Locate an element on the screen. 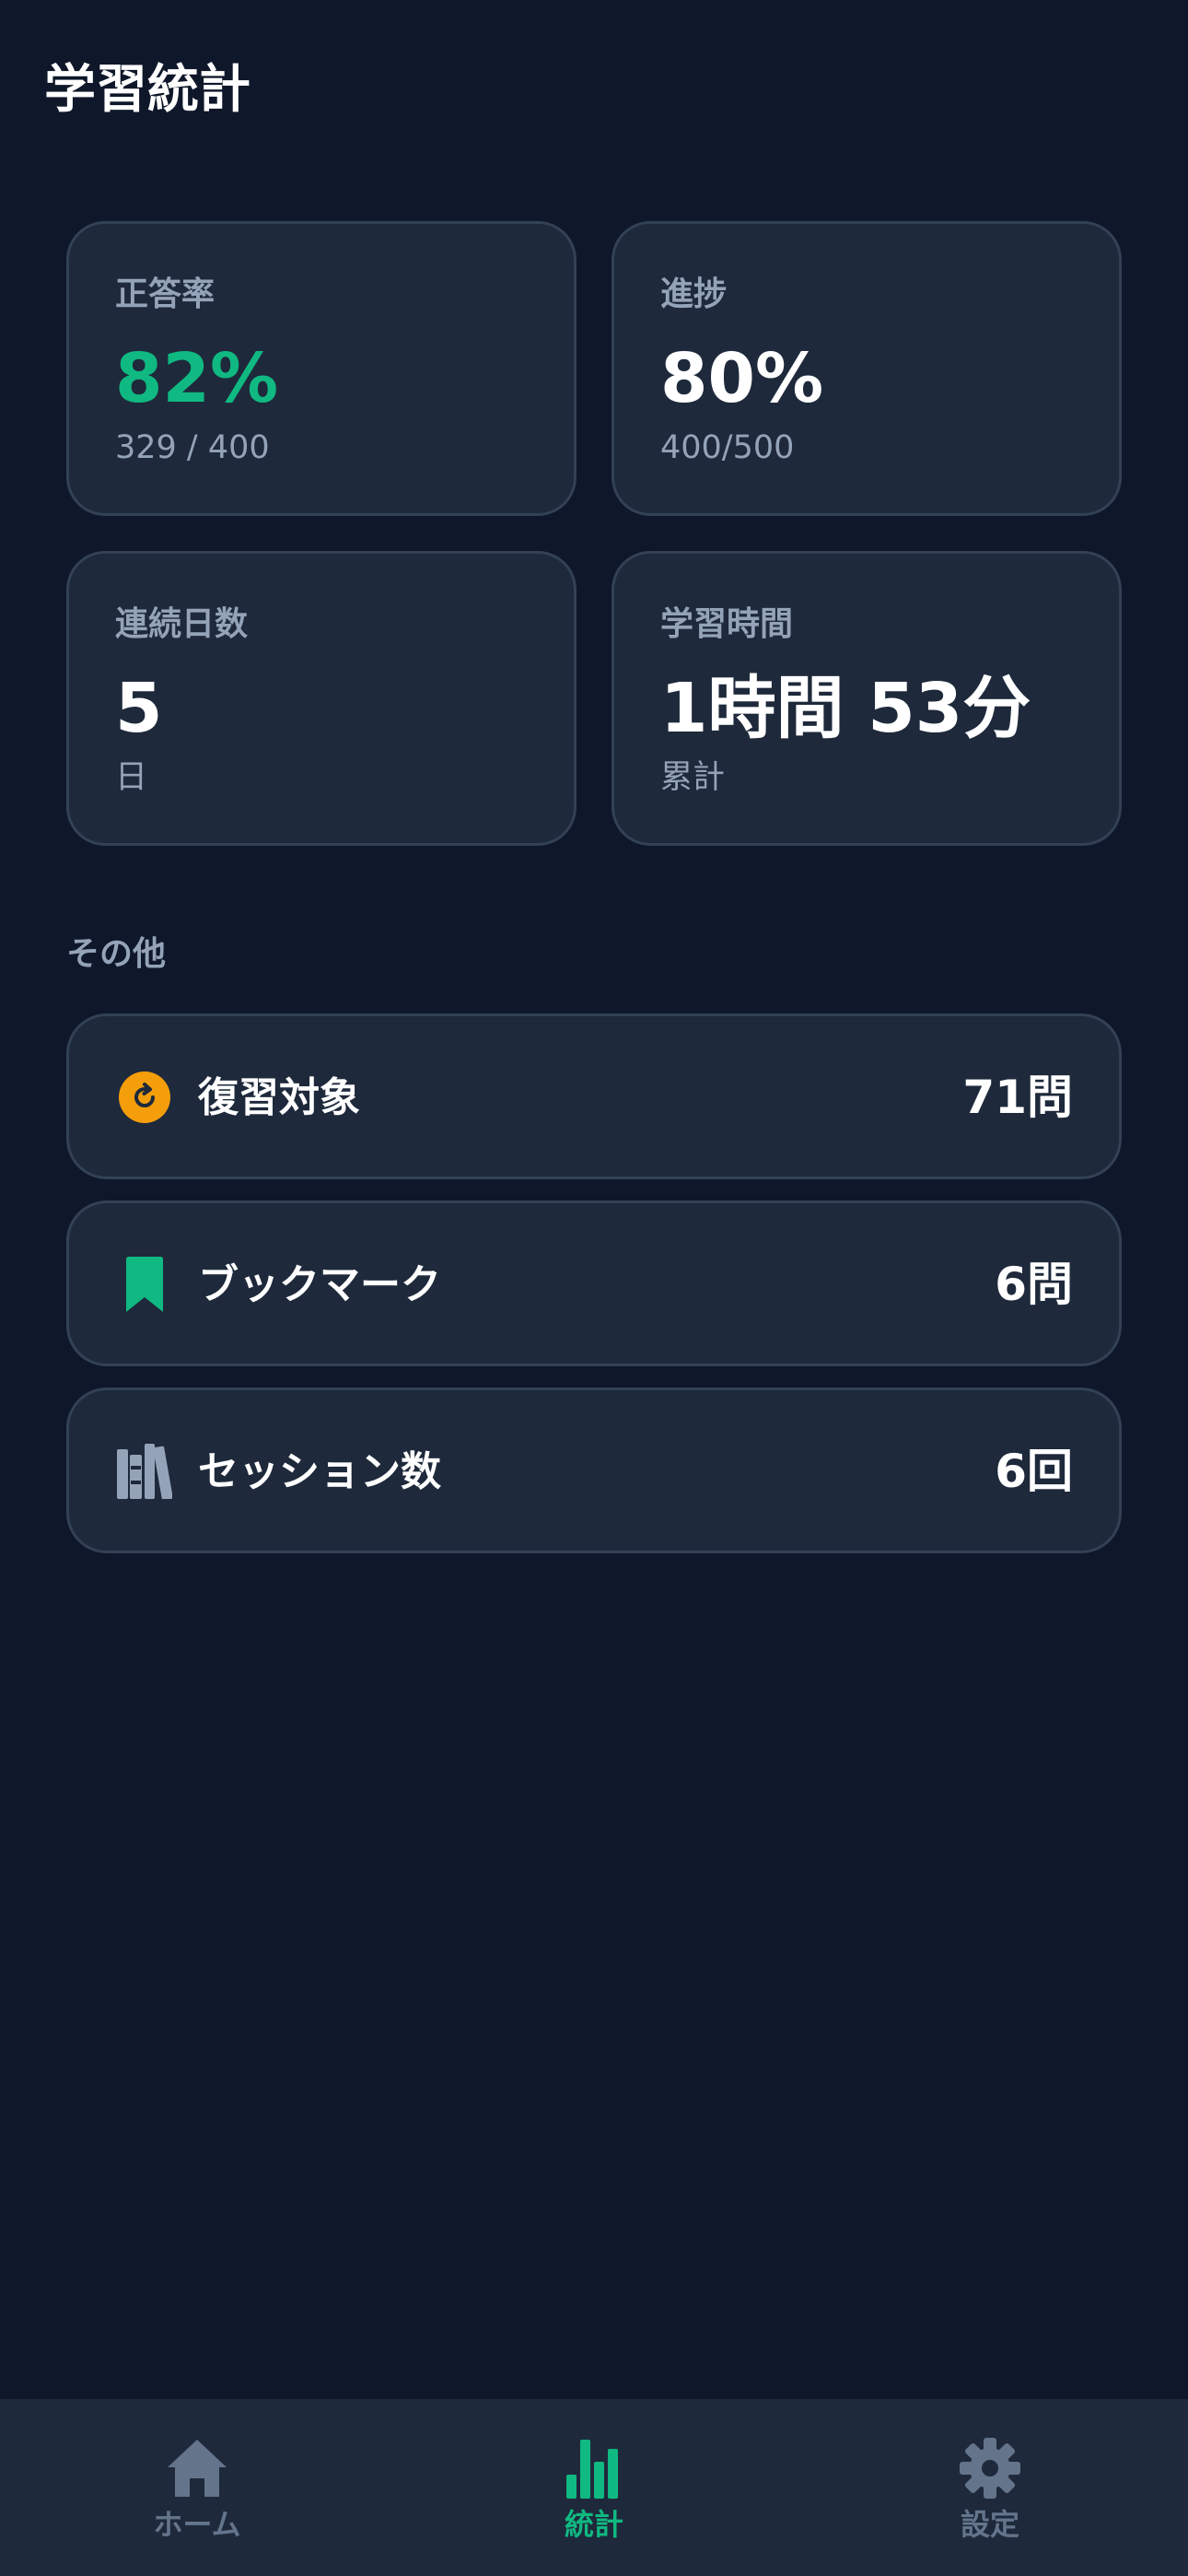 Image resolution: width=1188 pixels, height=2576 pixels. tab-bar: ホーム 統計 設定 is located at coordinates (594, 2487).